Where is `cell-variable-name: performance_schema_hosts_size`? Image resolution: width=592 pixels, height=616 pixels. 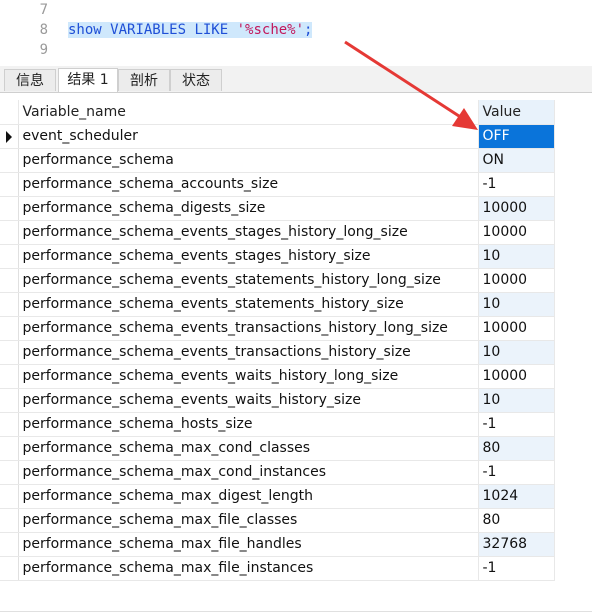 cell-variable-name: performance_schema_hosts_size is located at coordinates (248, 424).